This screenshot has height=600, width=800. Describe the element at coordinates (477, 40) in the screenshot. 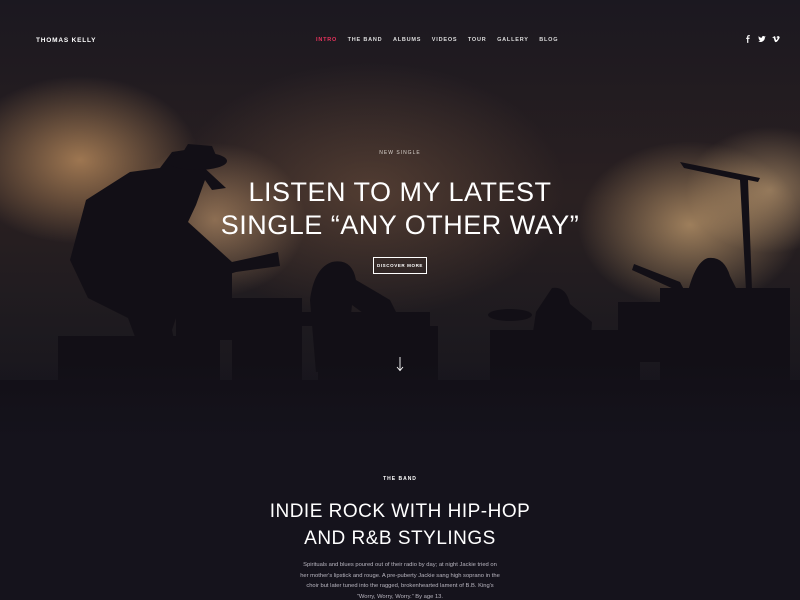

I see `nav-item-tour: TOUR` at that location.